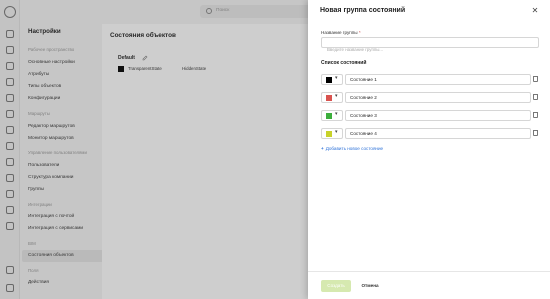  Describe the element at coordinates (363, 79) in the screenshot. I see `state-name-value: Состояние 1` at that location.